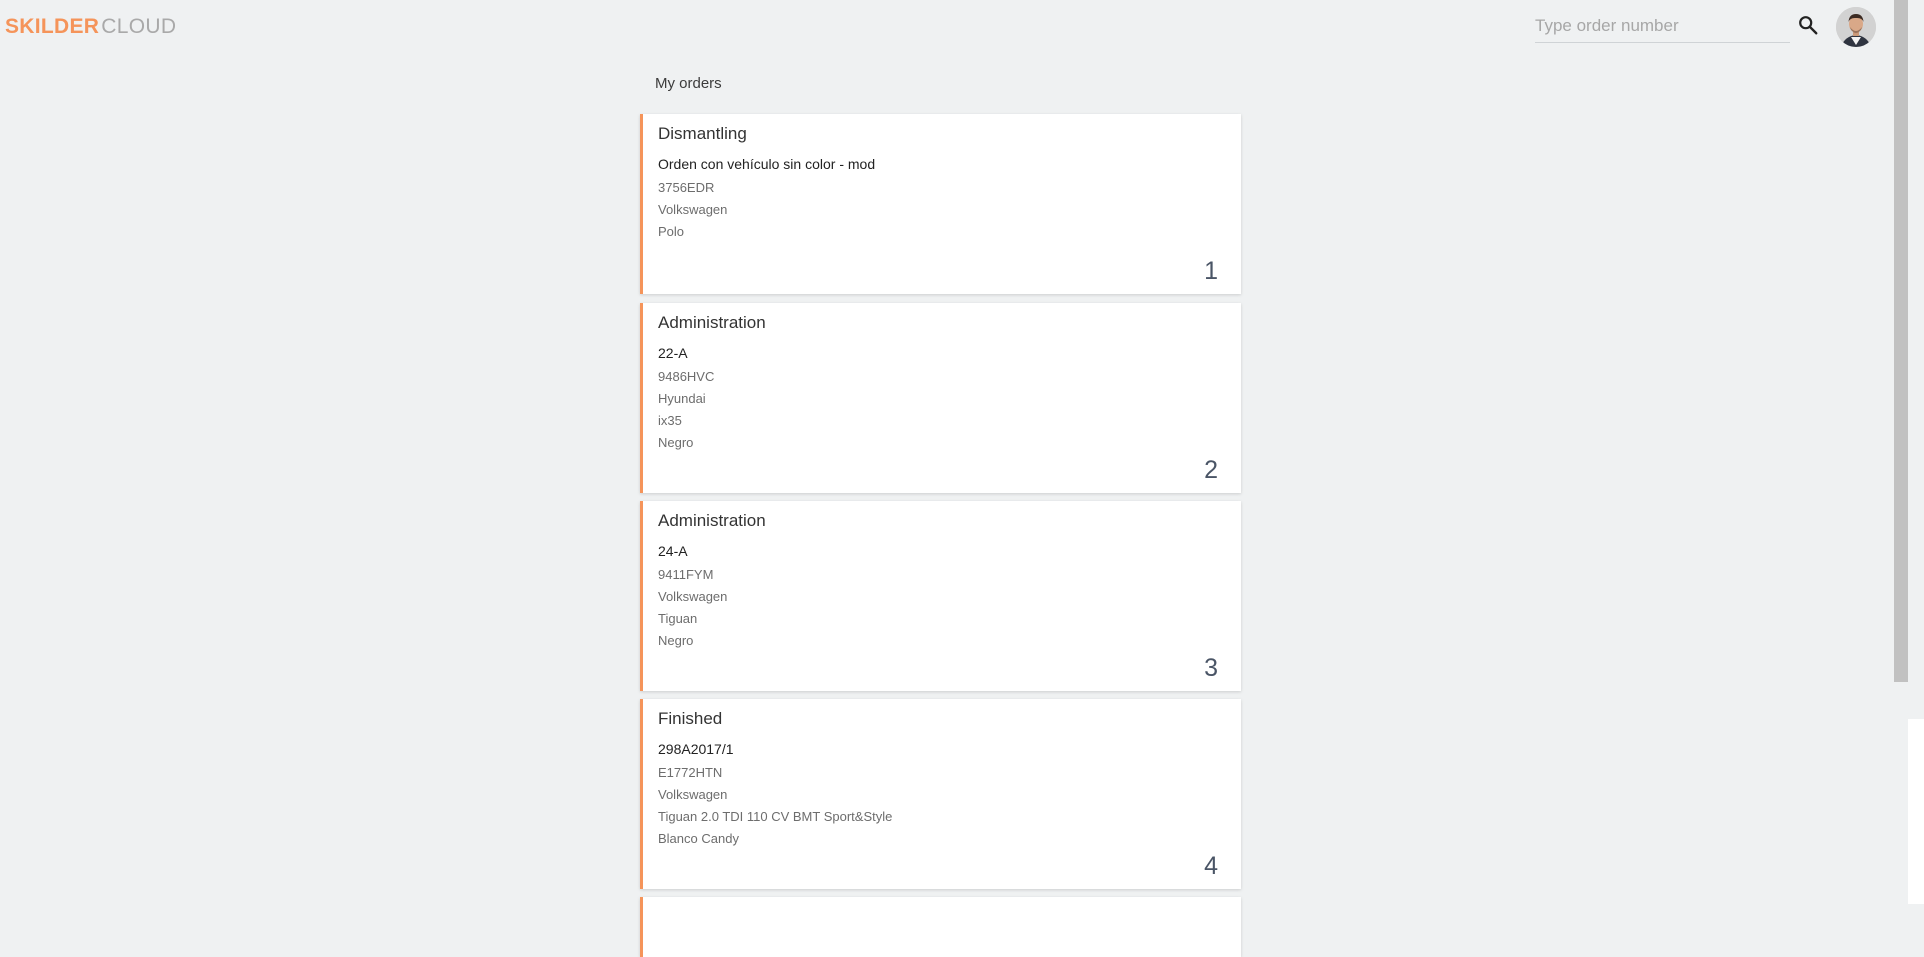 The width and height of the screenshot is (1924, 957). Describe the element at coordinates (1901, 341) in the screenshot. I see `page-scrollbar-thumb` at that location.